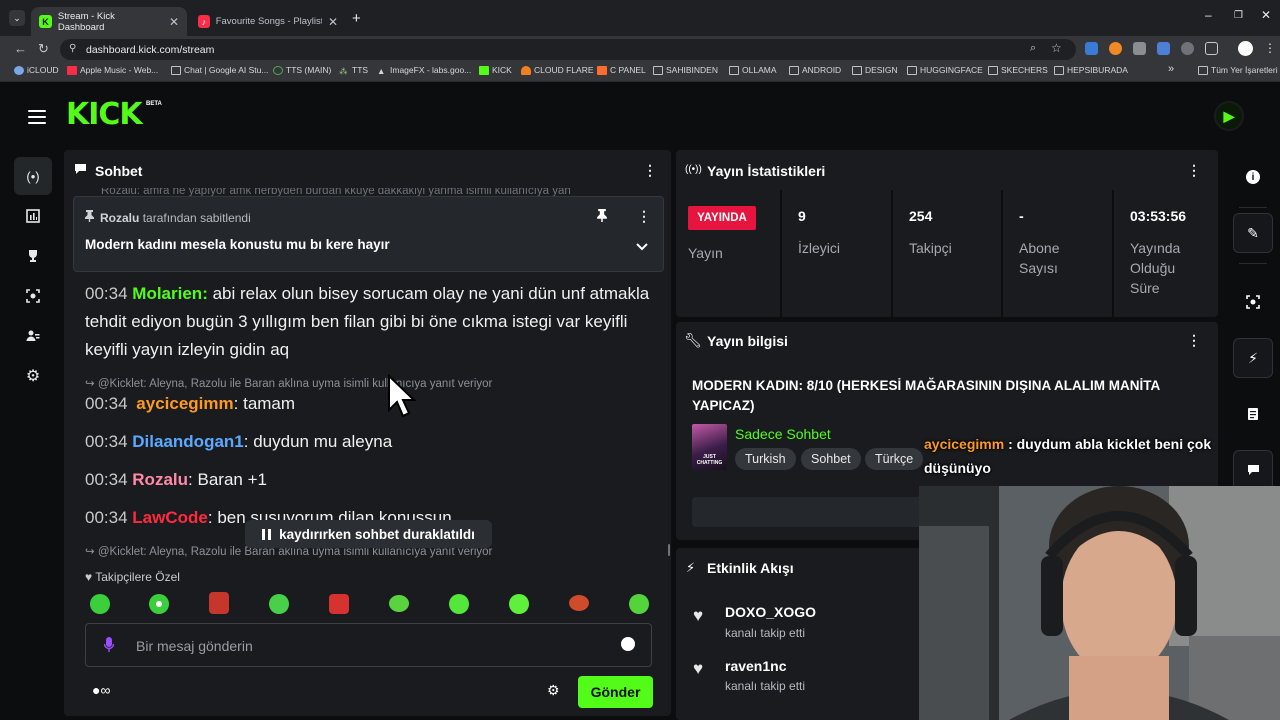 This screenshot has height=720, width=1280. I want to click on kicklet-bot-icon: ●∞, so click(101, 690).